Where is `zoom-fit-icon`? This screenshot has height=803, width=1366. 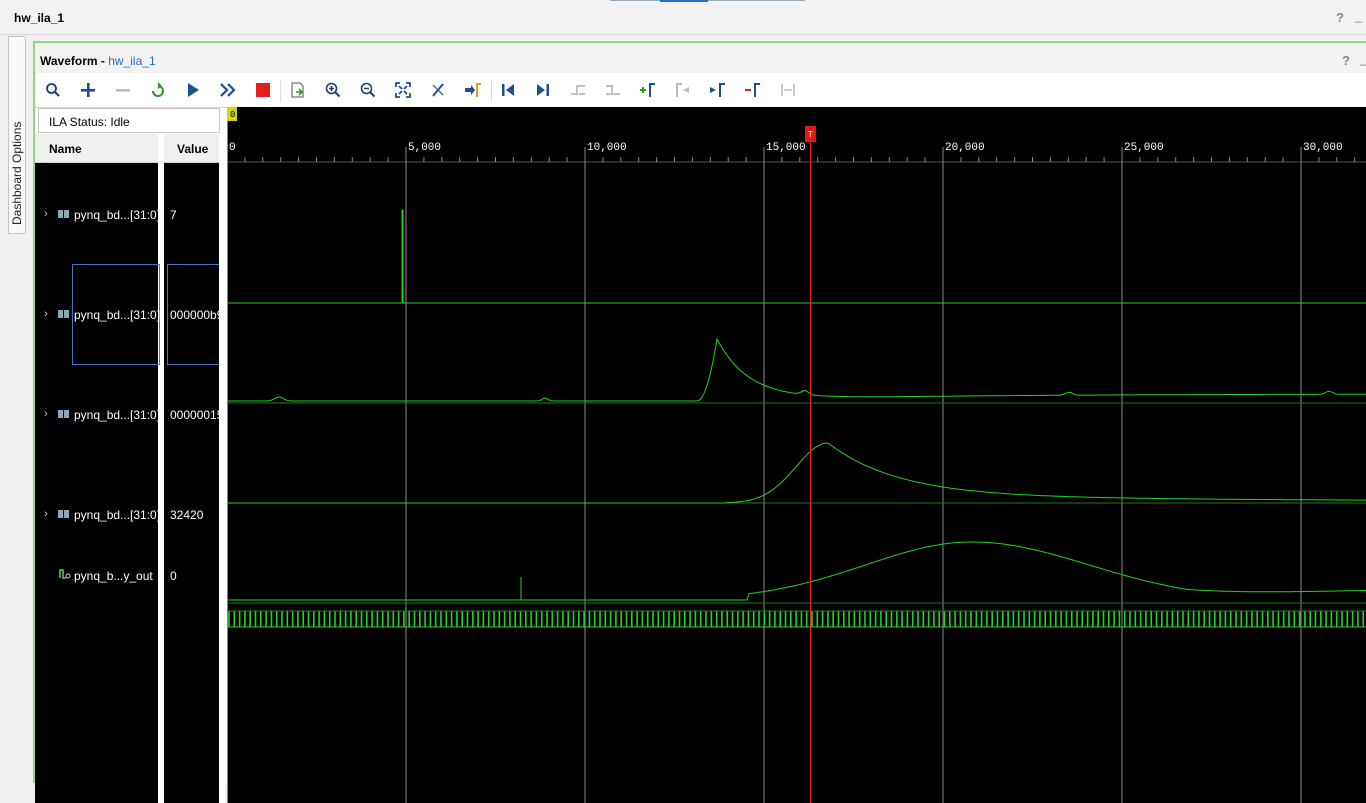
zoom-fit-icon is located at coordinates (403, 90).